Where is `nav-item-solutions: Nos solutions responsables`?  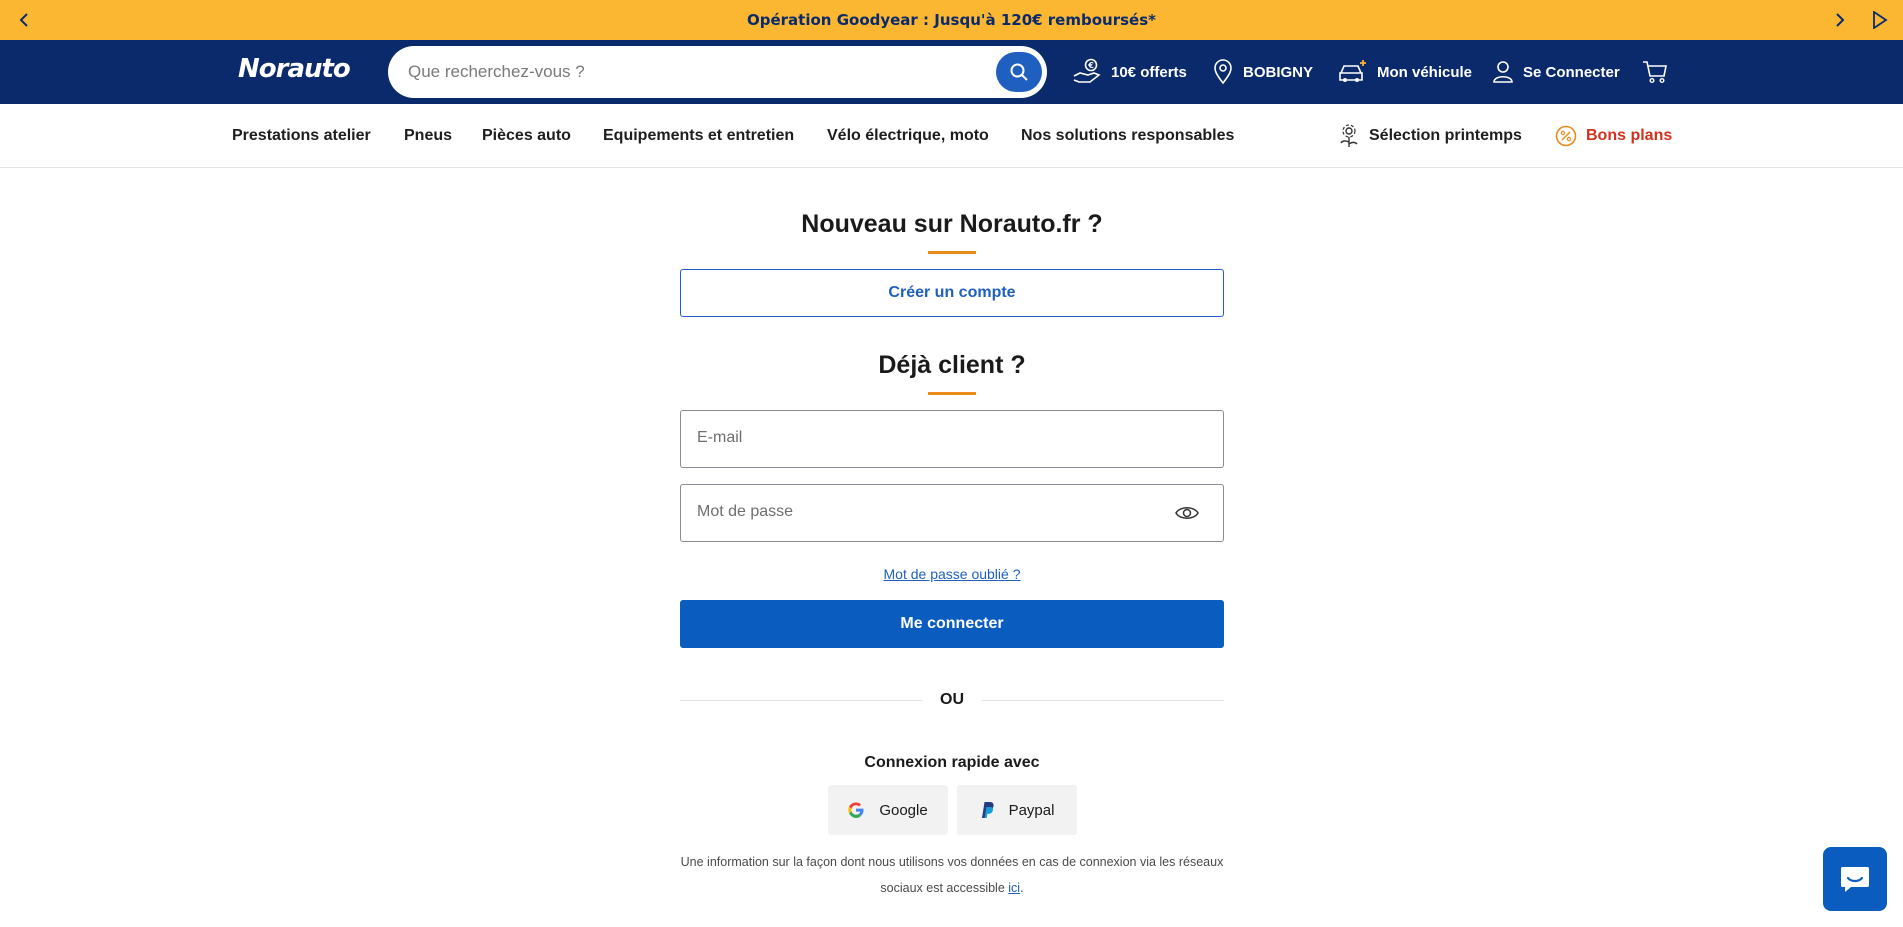
nav-item-solutions: Nos solutions responsables is located at coordinates (1127, 136).